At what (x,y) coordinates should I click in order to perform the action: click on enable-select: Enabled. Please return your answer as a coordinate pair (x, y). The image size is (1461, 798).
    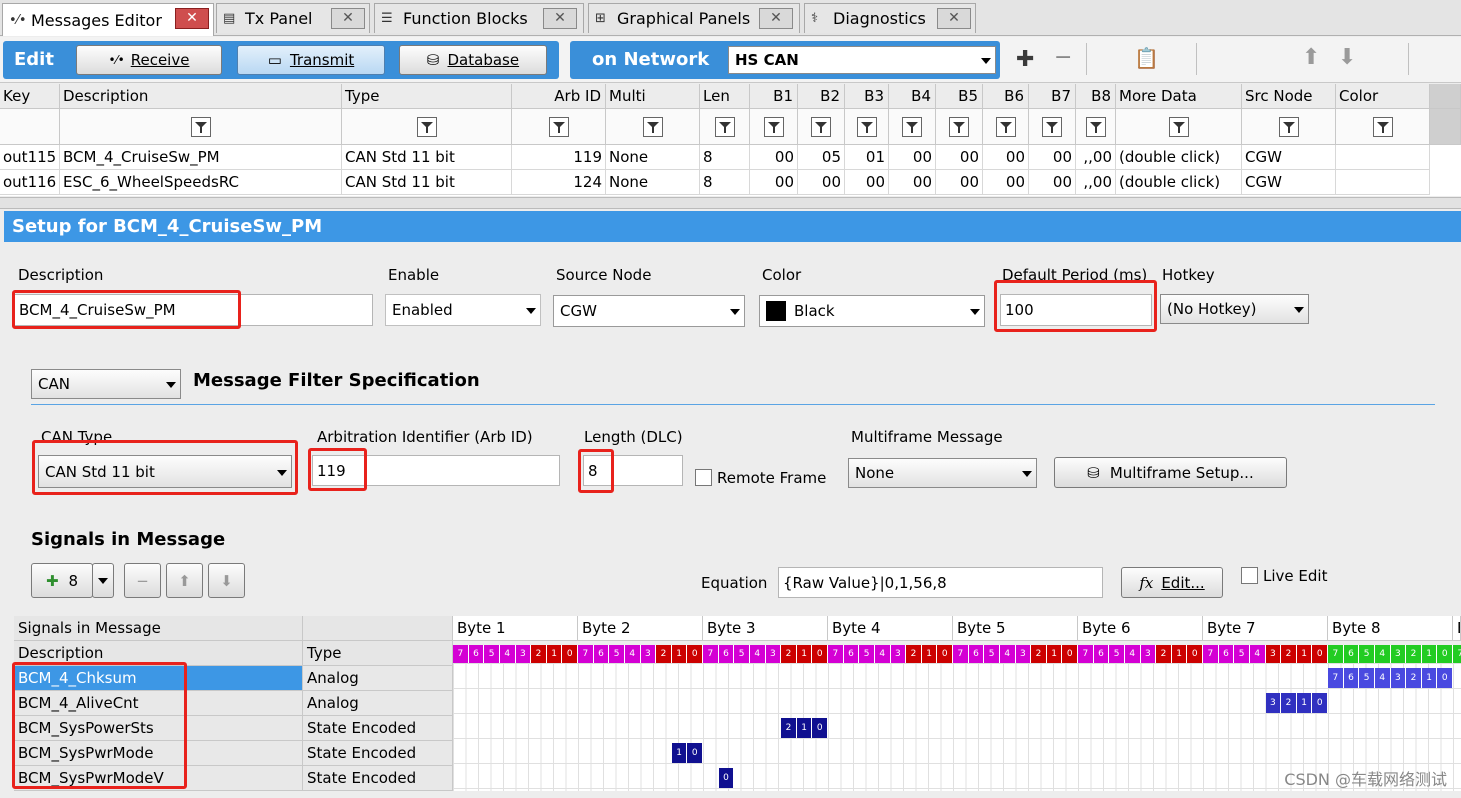
    Looking at the image, I should click on (463, 310).